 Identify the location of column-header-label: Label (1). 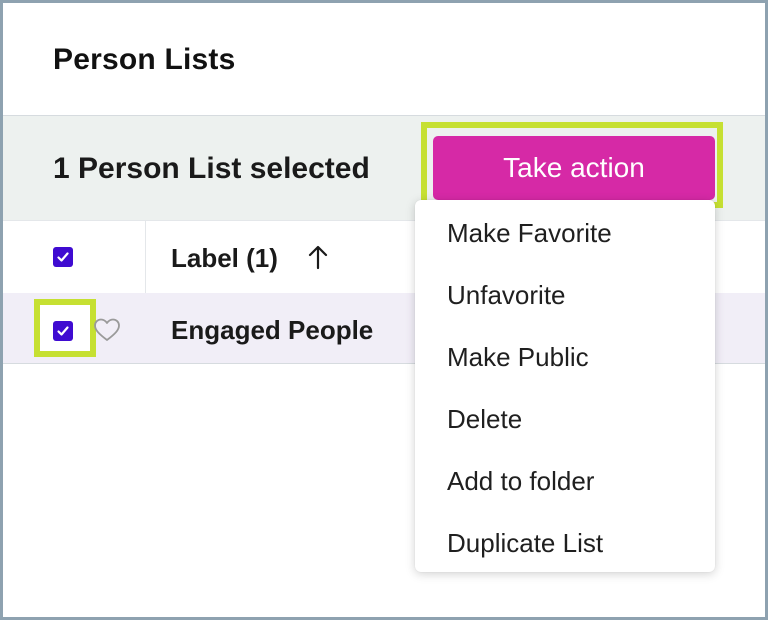
(224, 258).